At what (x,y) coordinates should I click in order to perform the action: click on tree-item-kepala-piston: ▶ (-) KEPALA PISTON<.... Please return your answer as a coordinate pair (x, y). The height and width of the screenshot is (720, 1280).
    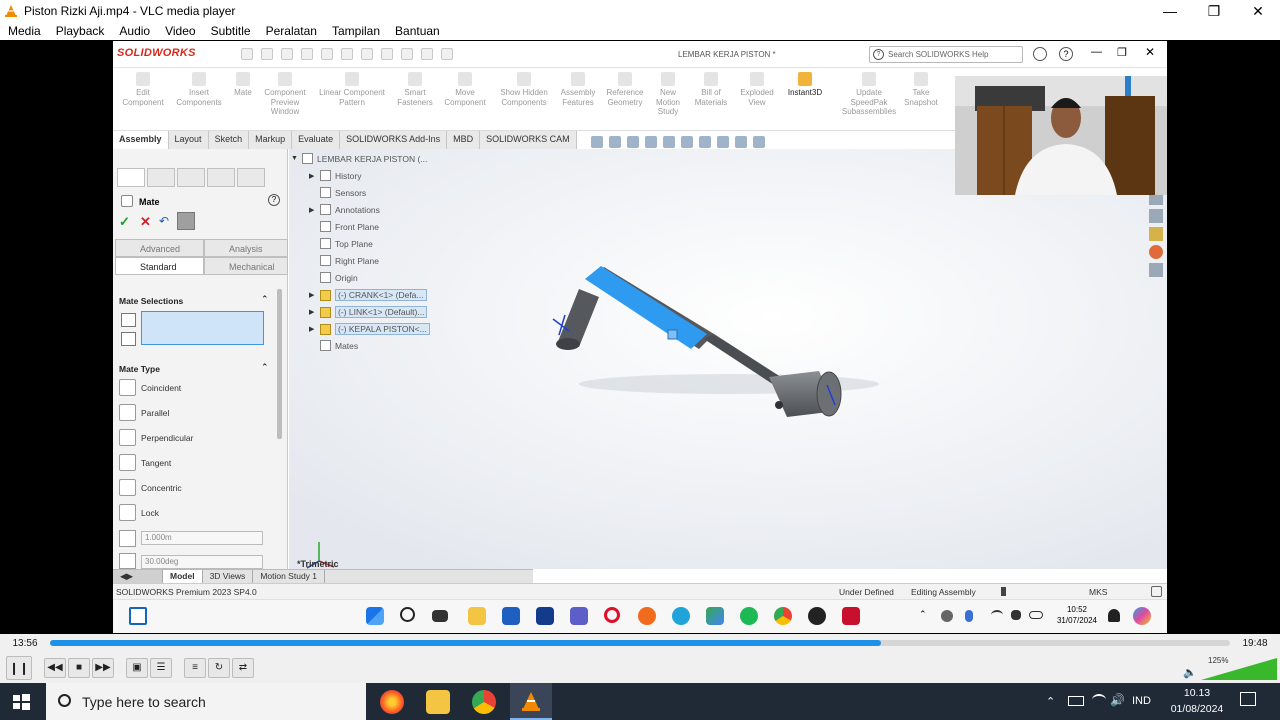
    Looking at the image, I should click on (369, 329).